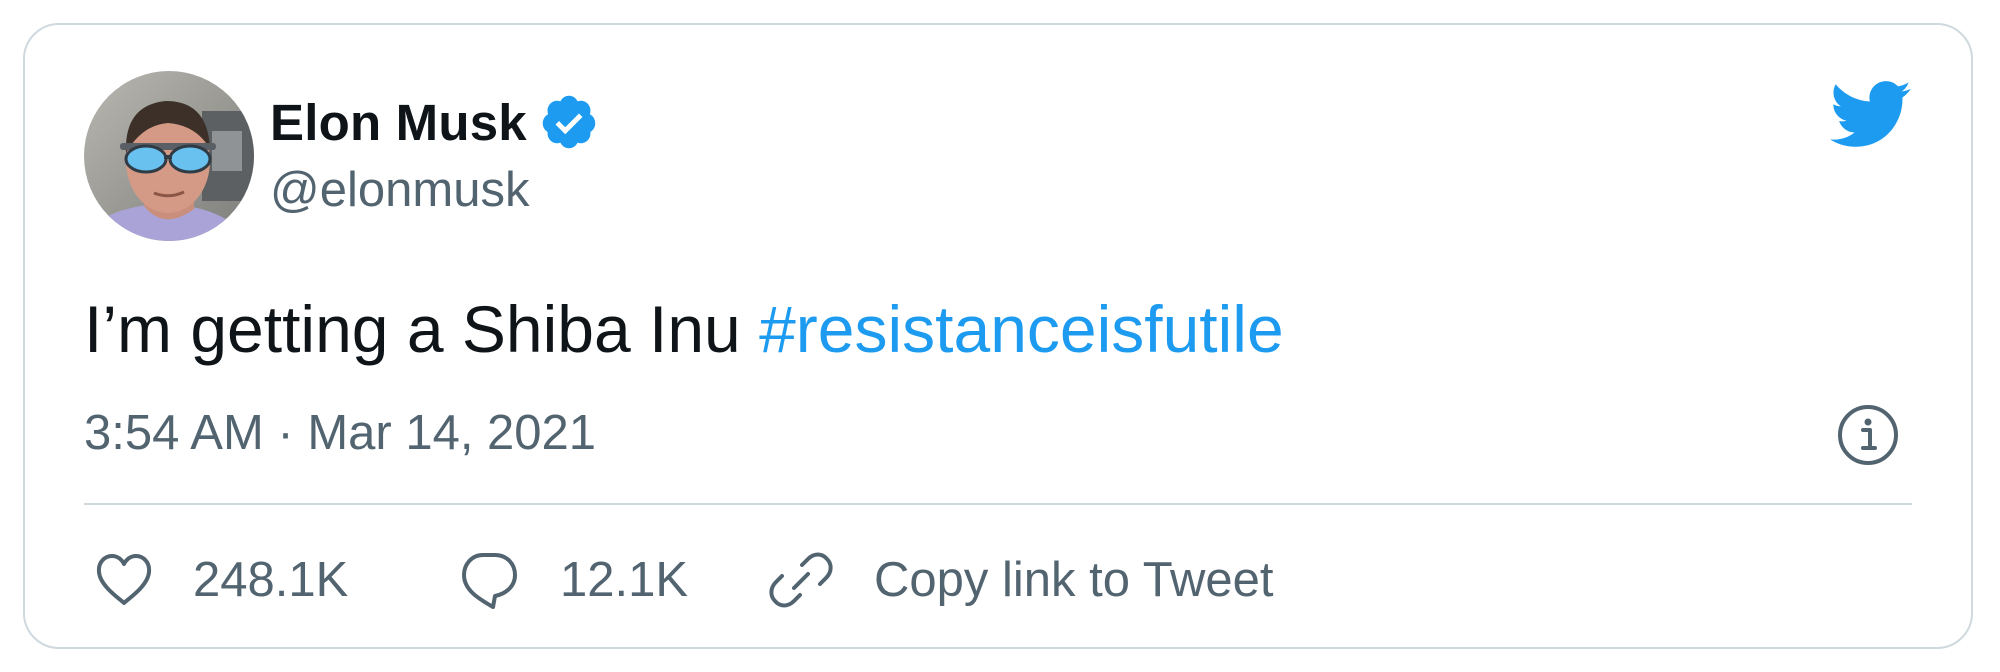 This screenshot has height=672, width=2000. I want to click on hashtag-link: #resistanceisfutile, so click(1021, 329).